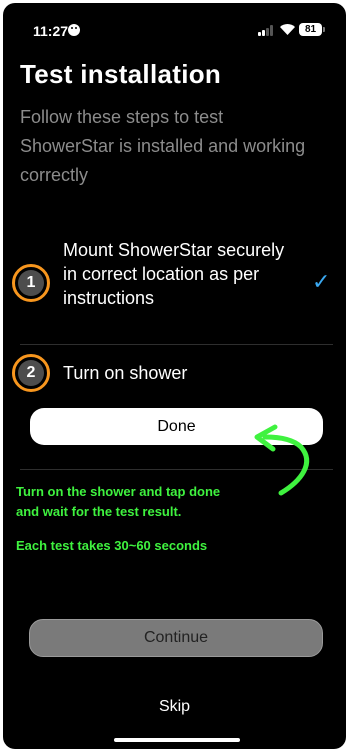  I want to click on battery-tip, so click(324, 29).